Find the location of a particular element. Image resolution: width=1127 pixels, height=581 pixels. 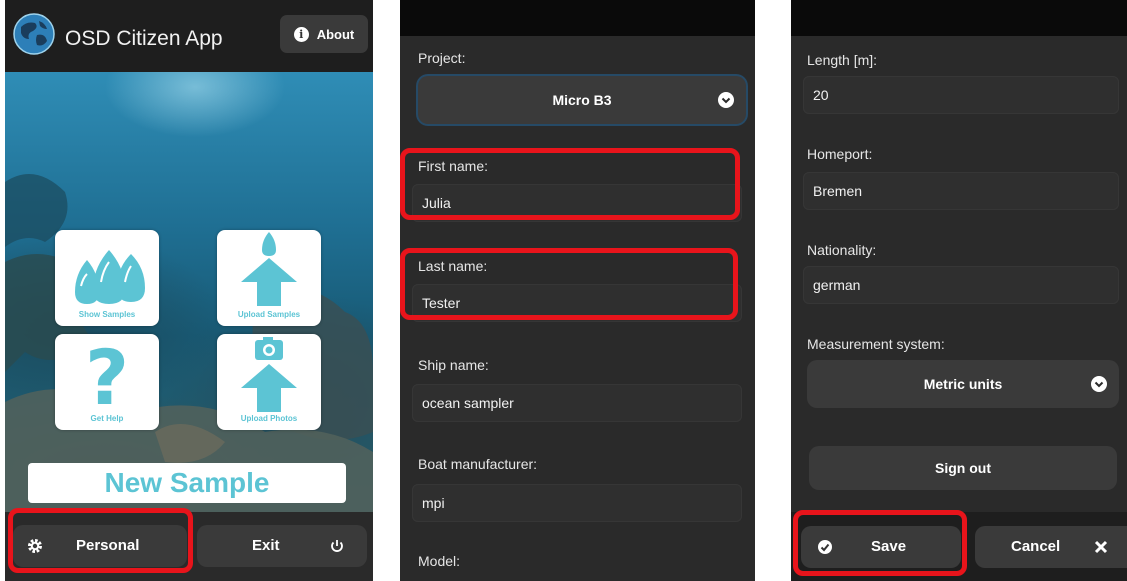

new-sample-button: New Sample is located at coordinates (187, 483).